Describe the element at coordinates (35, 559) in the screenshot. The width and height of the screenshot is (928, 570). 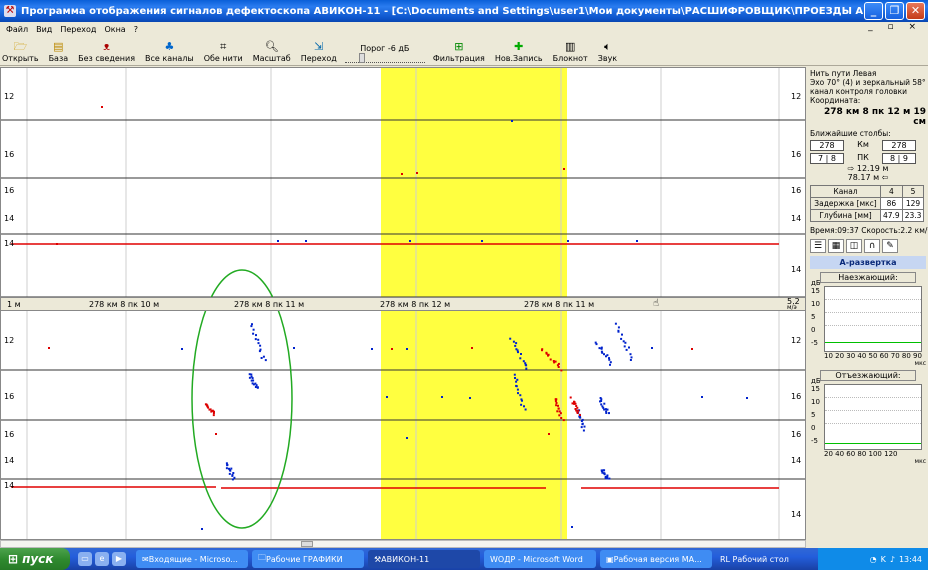
I see `start-button: ⊞ пуск` at that location.